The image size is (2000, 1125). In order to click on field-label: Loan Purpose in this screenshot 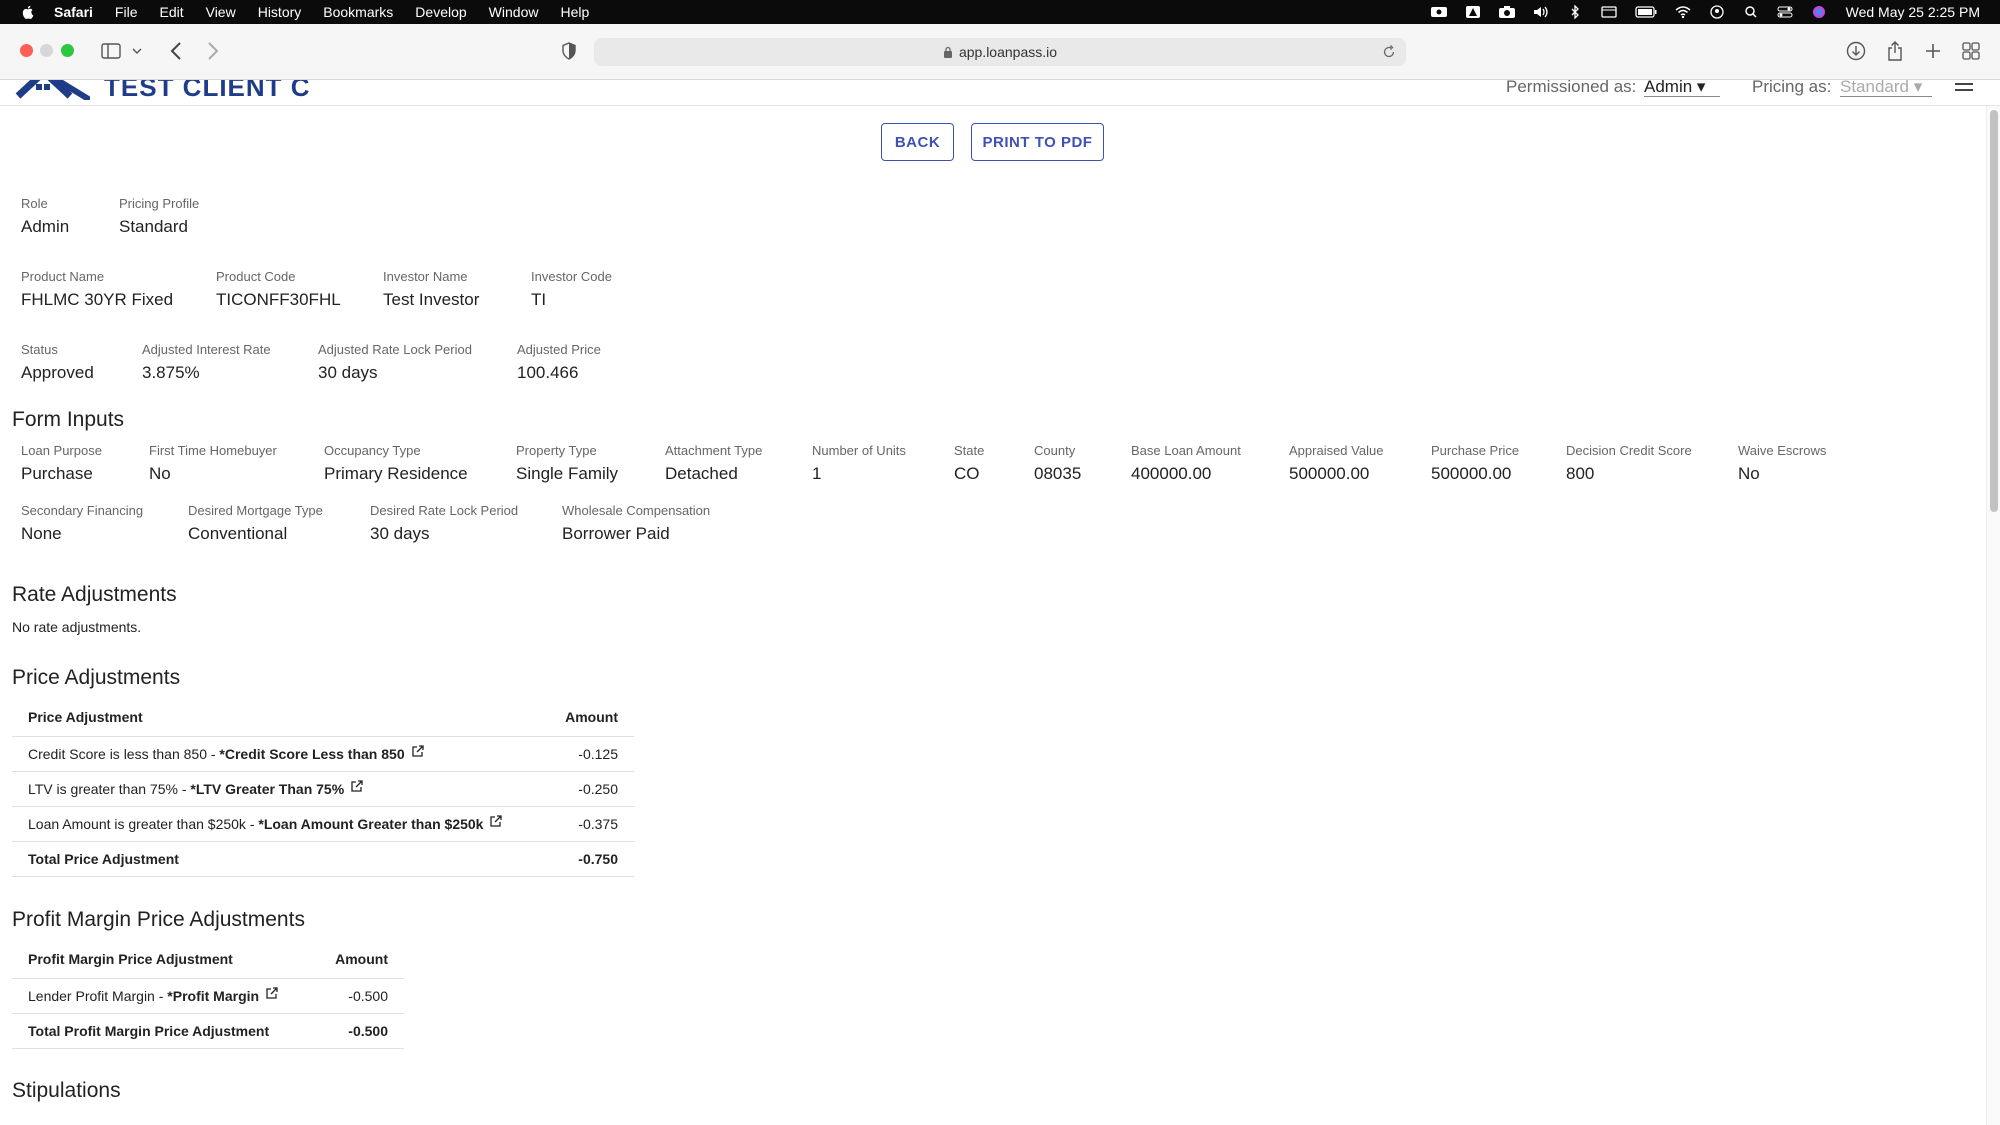, I will do `click(61, 450)`.